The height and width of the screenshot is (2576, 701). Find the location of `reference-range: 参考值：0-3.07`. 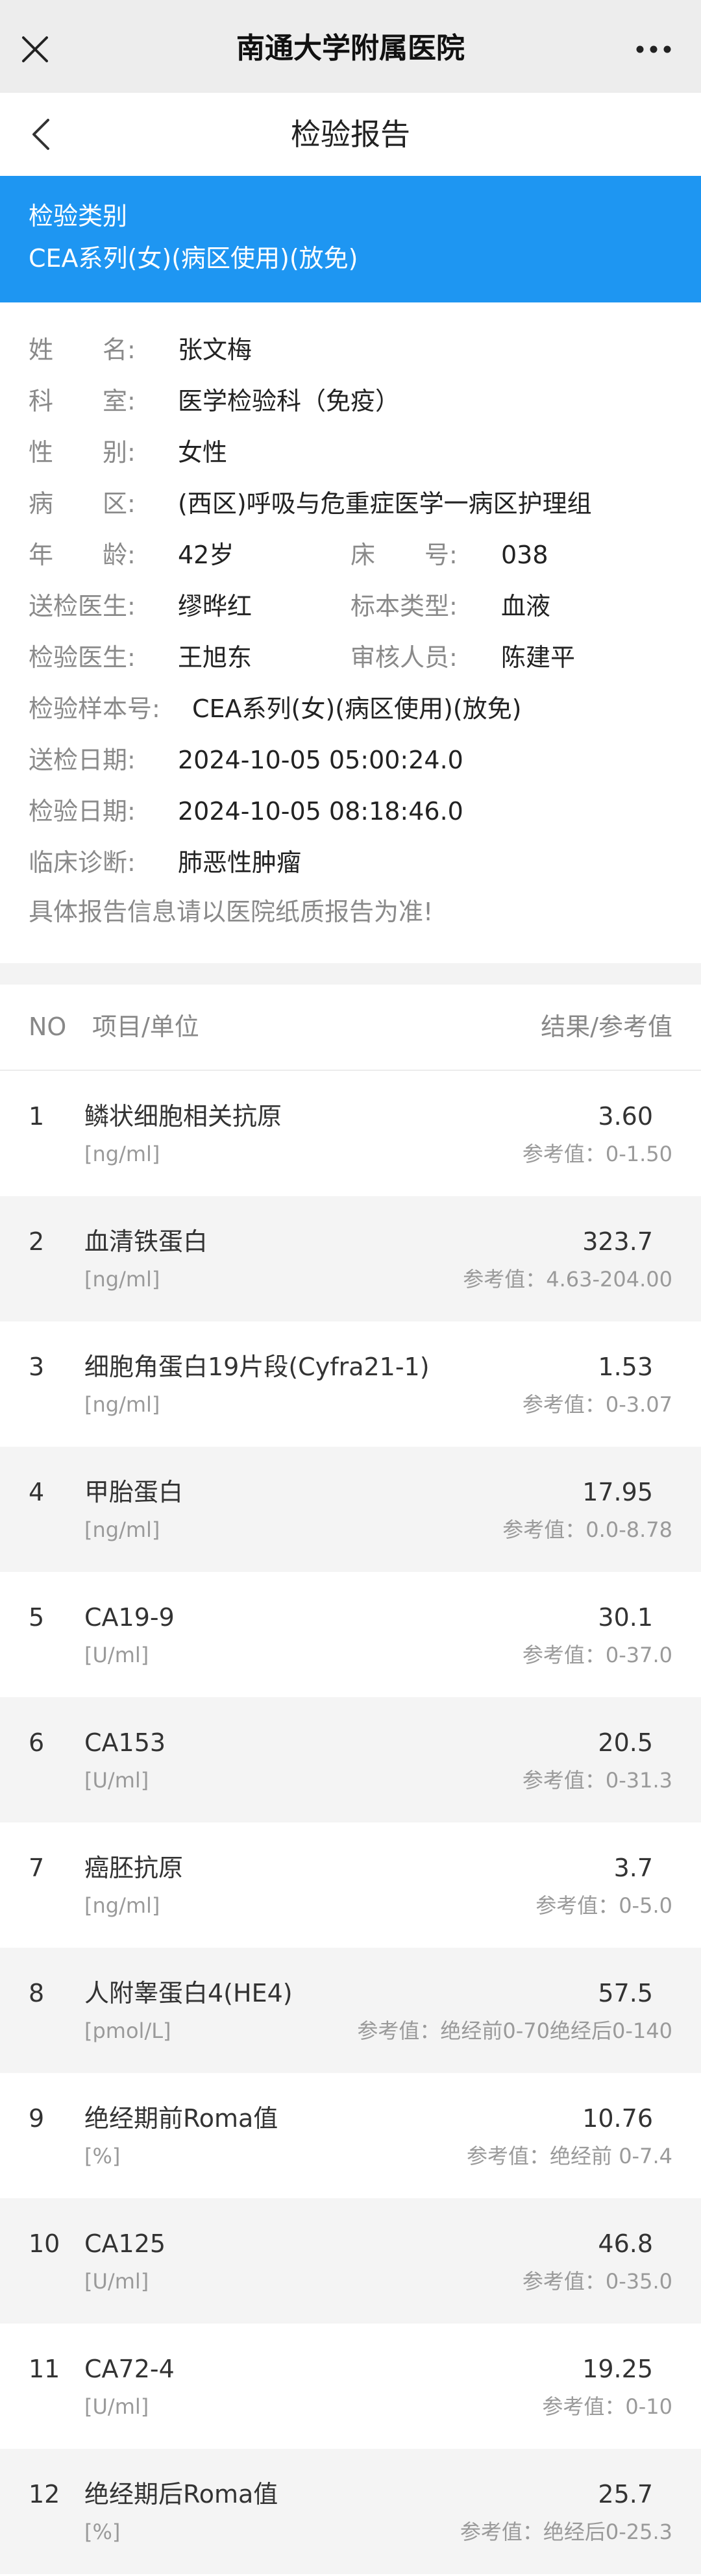

reference-range: 参考值：0-3.07 is located at coordinates (597, 1404).